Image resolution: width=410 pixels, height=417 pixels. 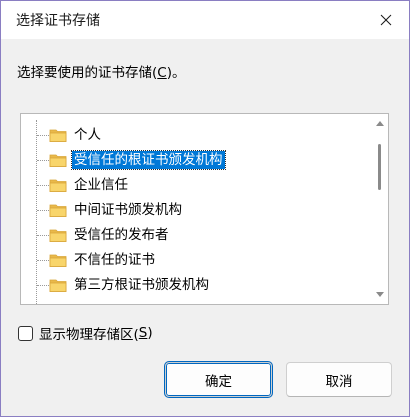 I want to click on tree-item: 不信任的证书, so click(x=191, y=260).